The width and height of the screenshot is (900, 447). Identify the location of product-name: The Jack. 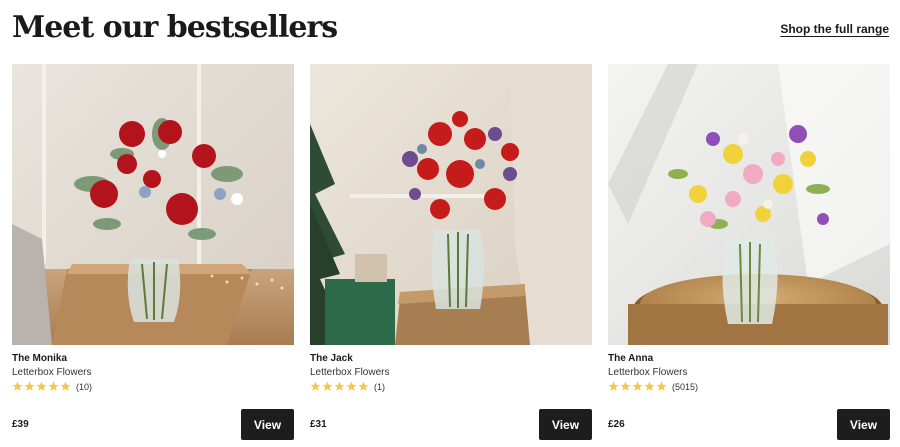
(331, 358).